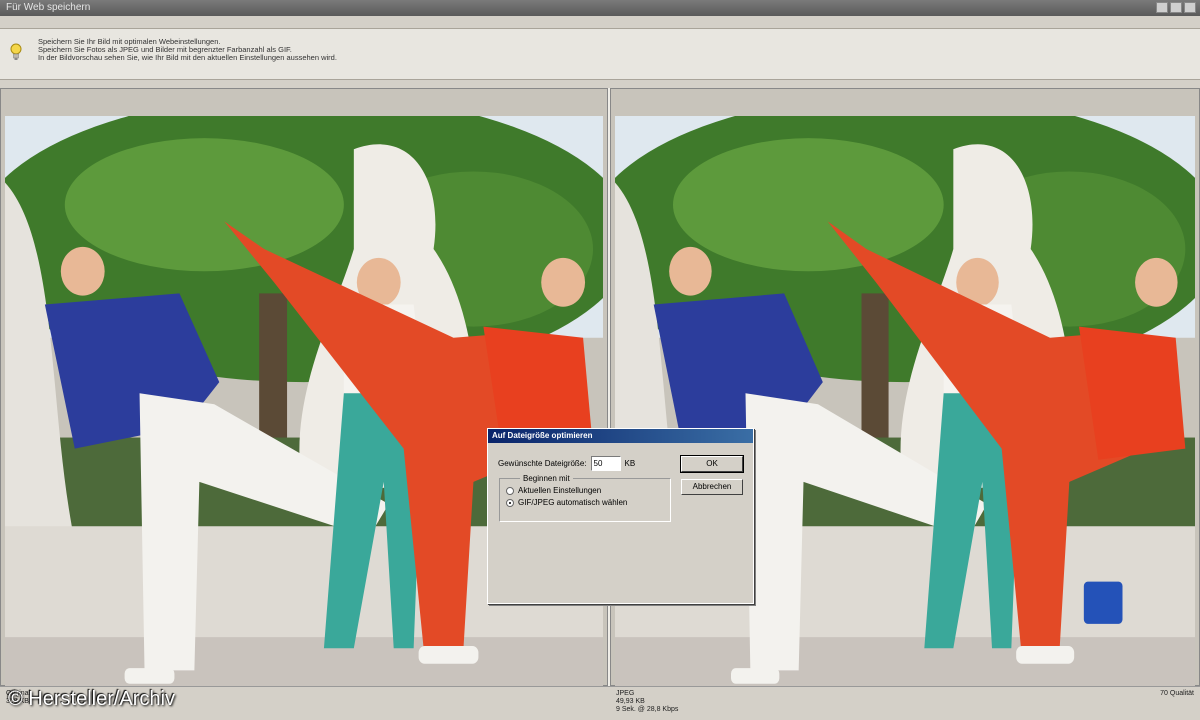 This screenshot has height=720, width=1200. Describe the element at coordinates (630, 463) in the screenshot. I see `target-size-unit: KB` at that location.